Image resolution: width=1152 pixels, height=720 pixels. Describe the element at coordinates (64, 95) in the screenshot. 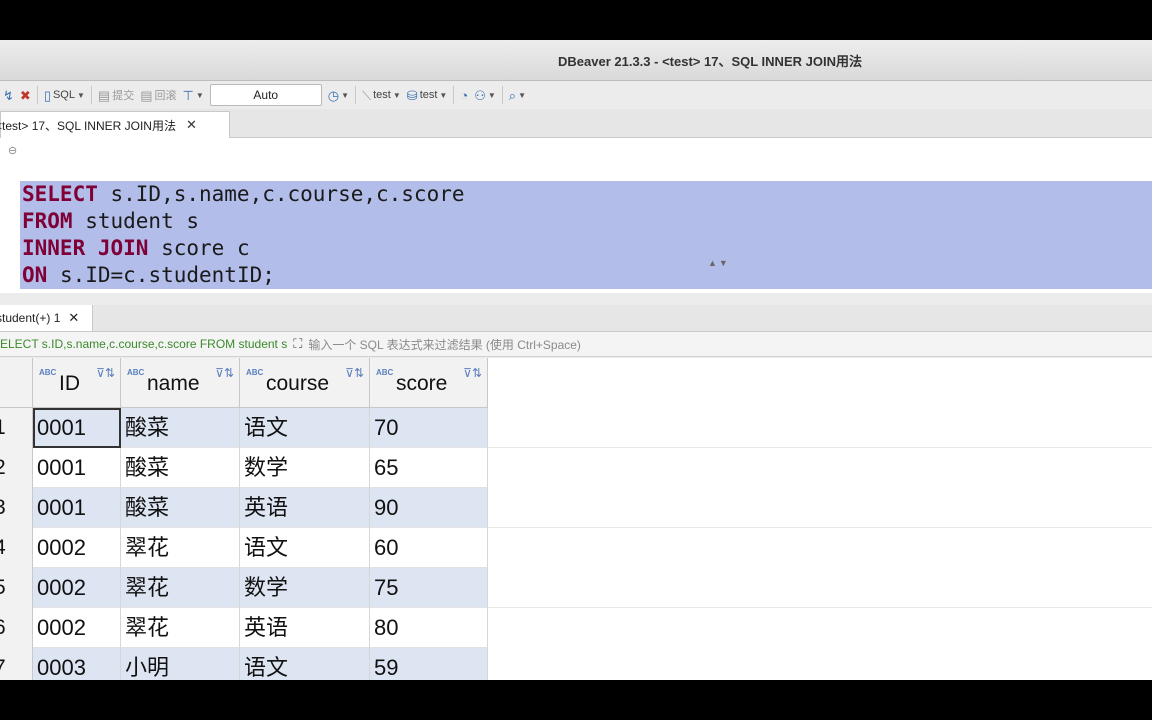

I see `sql-editor-button: ▯ SQL ▼` at that location.